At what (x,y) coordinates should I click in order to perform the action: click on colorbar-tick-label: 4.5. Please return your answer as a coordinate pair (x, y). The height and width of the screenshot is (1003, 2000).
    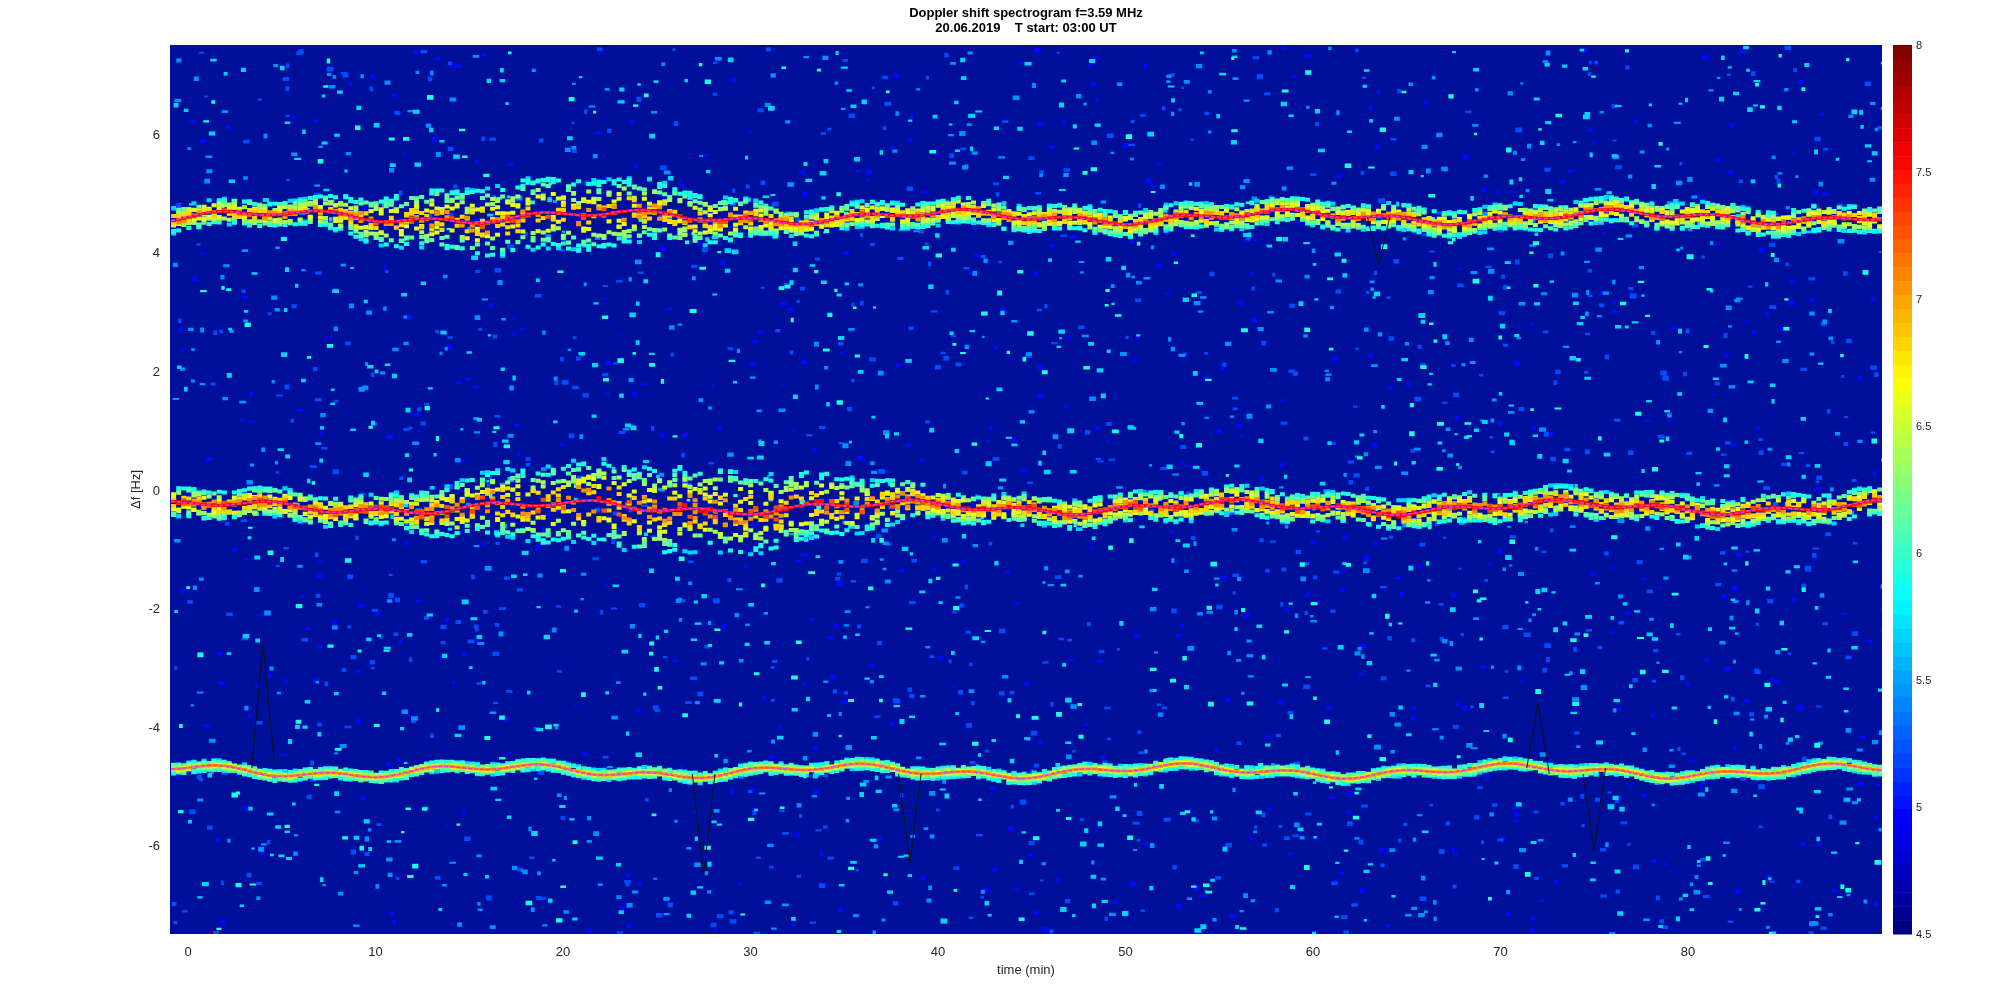
    Looking at the image, I should click on (1924, 934).